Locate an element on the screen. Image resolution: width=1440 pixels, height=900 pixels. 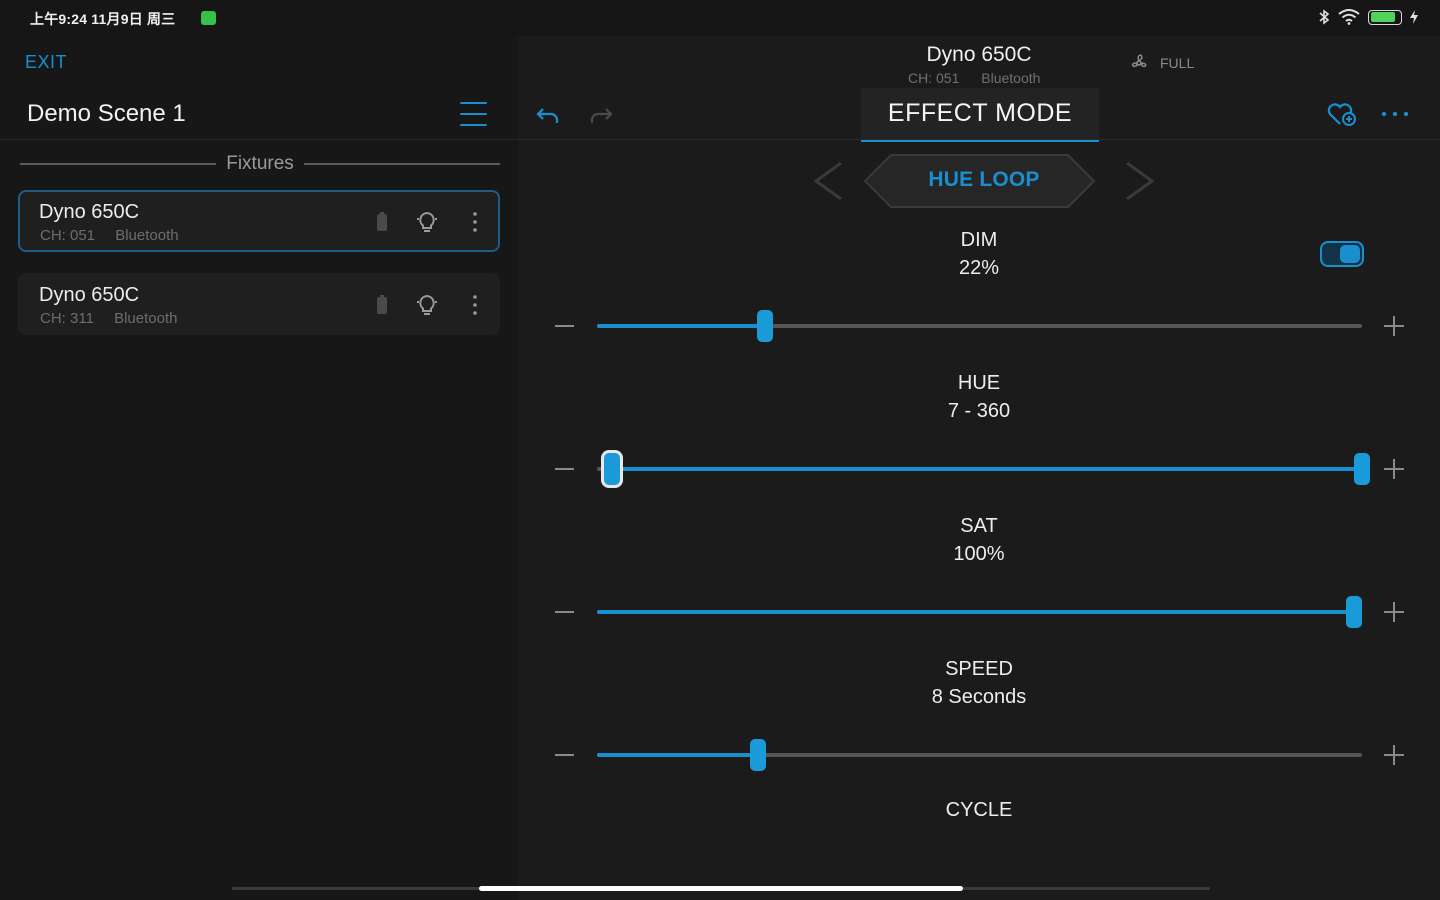
speed-slider-thumb is located at coordinates (758, 755).